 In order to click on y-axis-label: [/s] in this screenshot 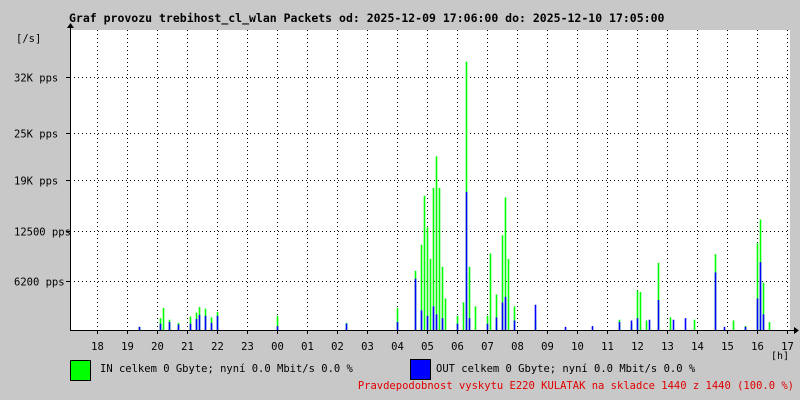, I will do `click(28, 39)`.